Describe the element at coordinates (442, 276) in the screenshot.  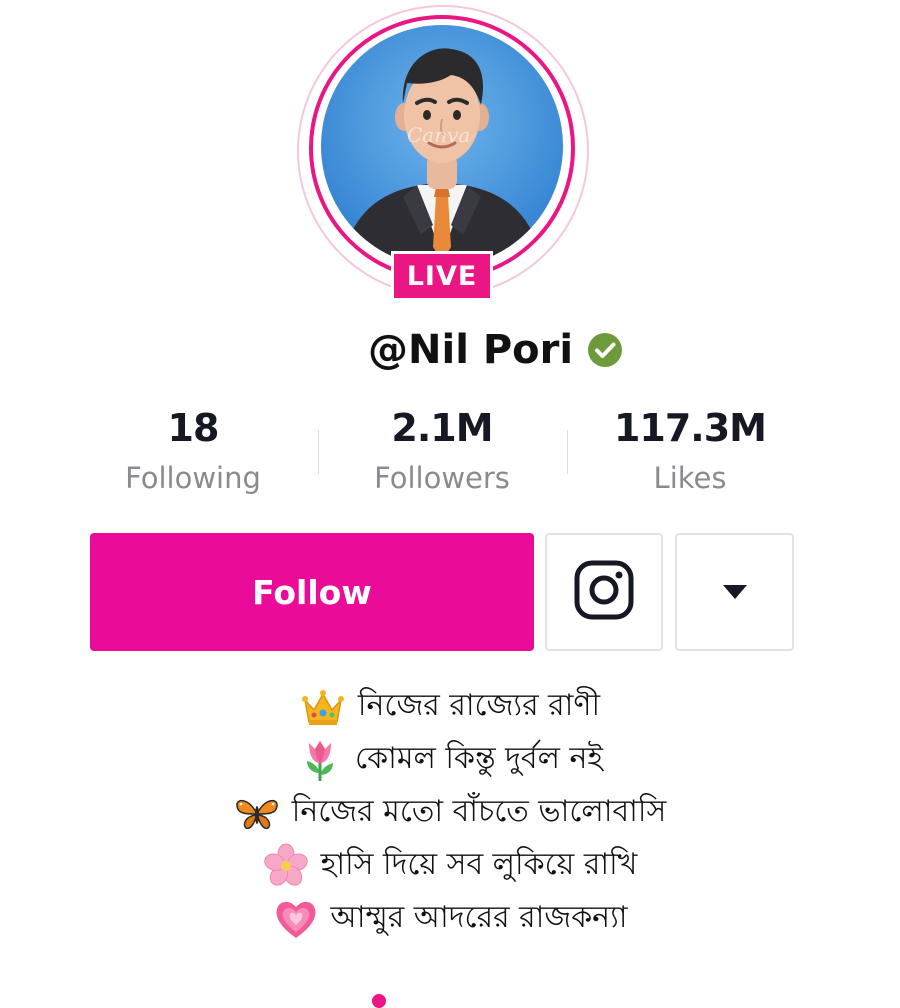
I see `live-badge: LIVE` at that location.